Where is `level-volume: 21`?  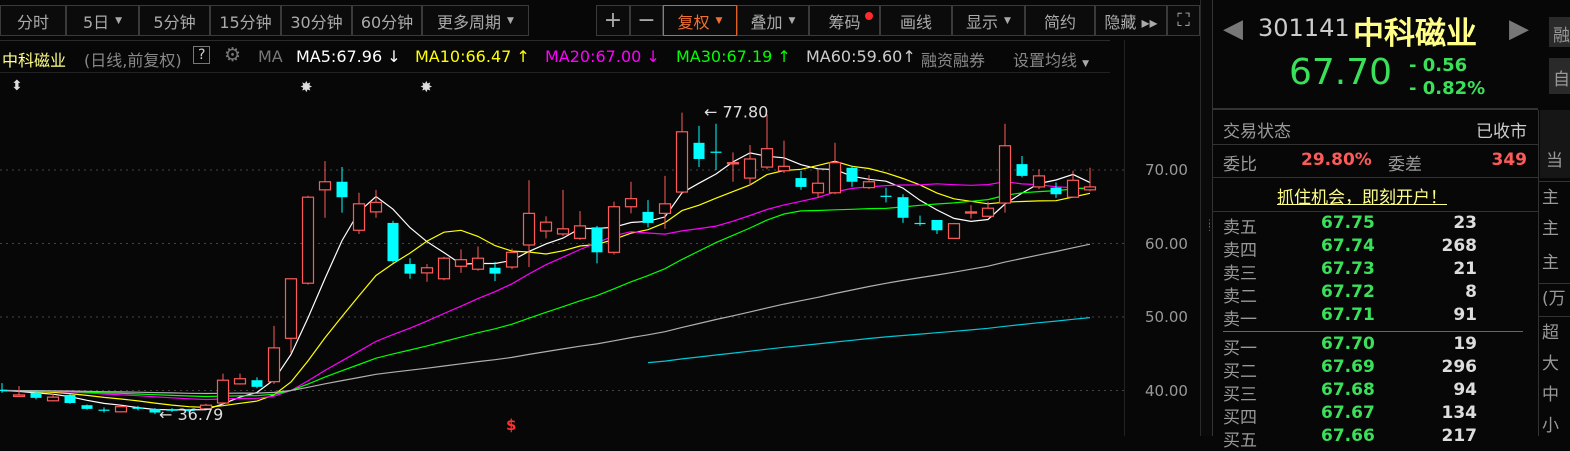
level-volume: 21 is located at coordinates (1465, 269).